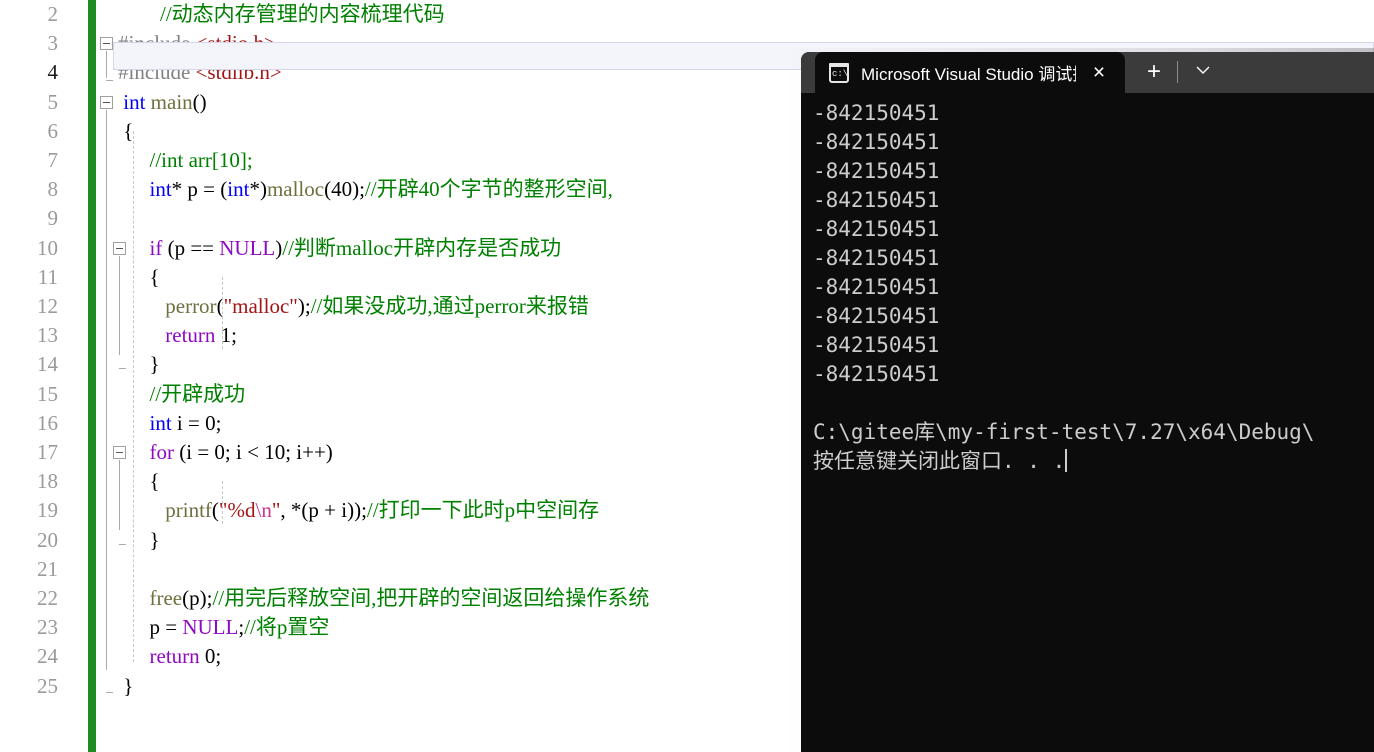  I want to click on code-line: 2 //动态内存管理的内容梳理代码, so click(687, 14).